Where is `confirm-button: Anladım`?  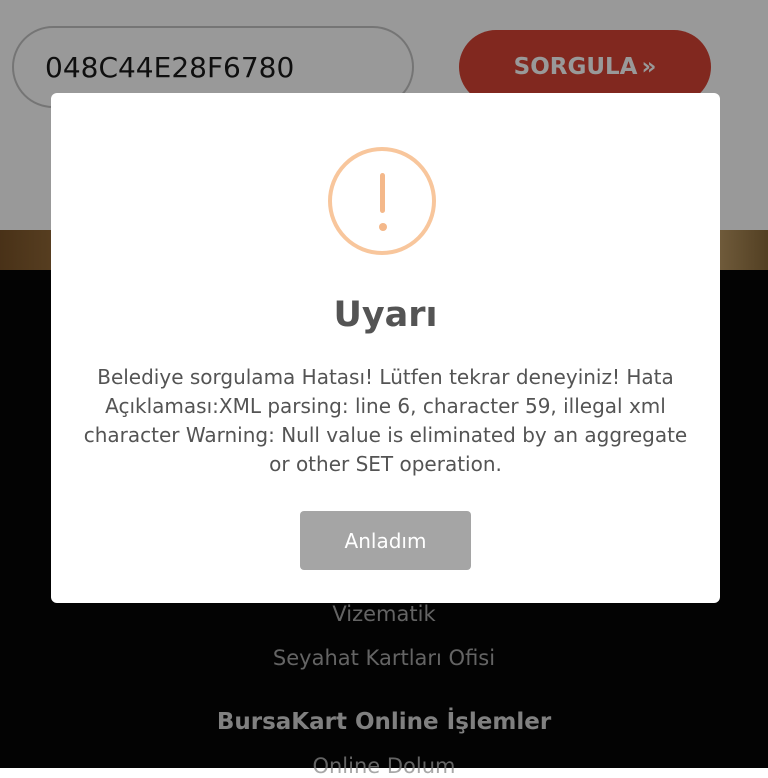
confirm-button: Anladım is located at coordinates (385, 540).